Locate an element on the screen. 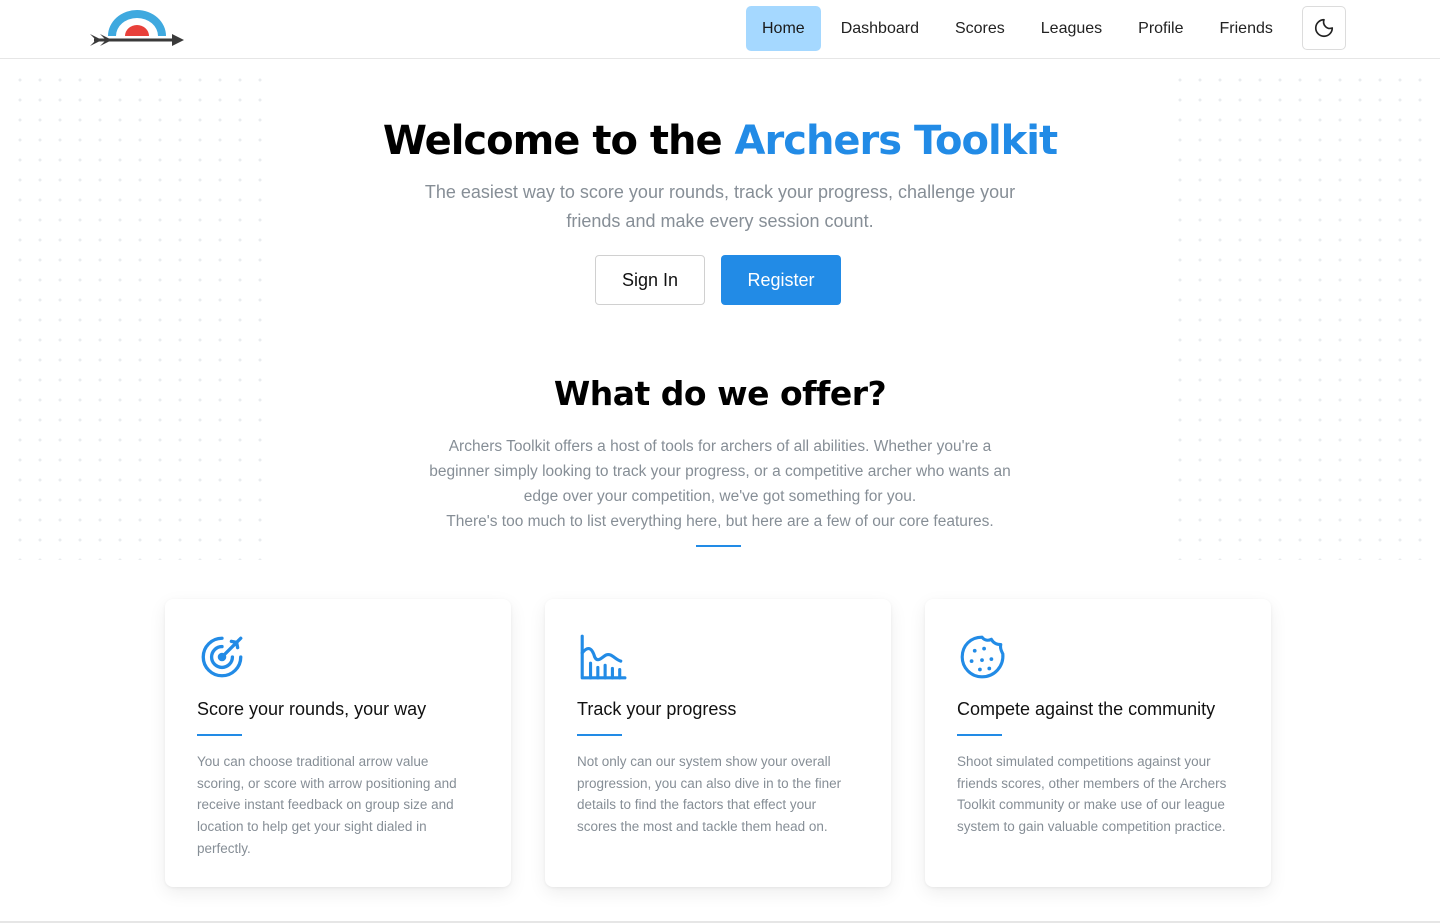 The height and width of the screenshot is (923, 1440). nav-friends: Friends is located at coordinates (1246, 28).